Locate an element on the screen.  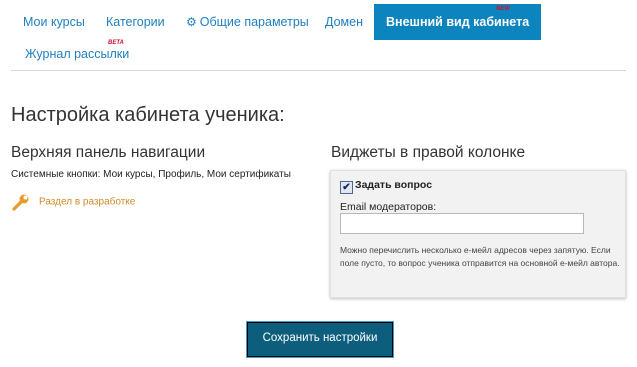
tab-label: Журнал рассылки is located at coordinates (77, 54).